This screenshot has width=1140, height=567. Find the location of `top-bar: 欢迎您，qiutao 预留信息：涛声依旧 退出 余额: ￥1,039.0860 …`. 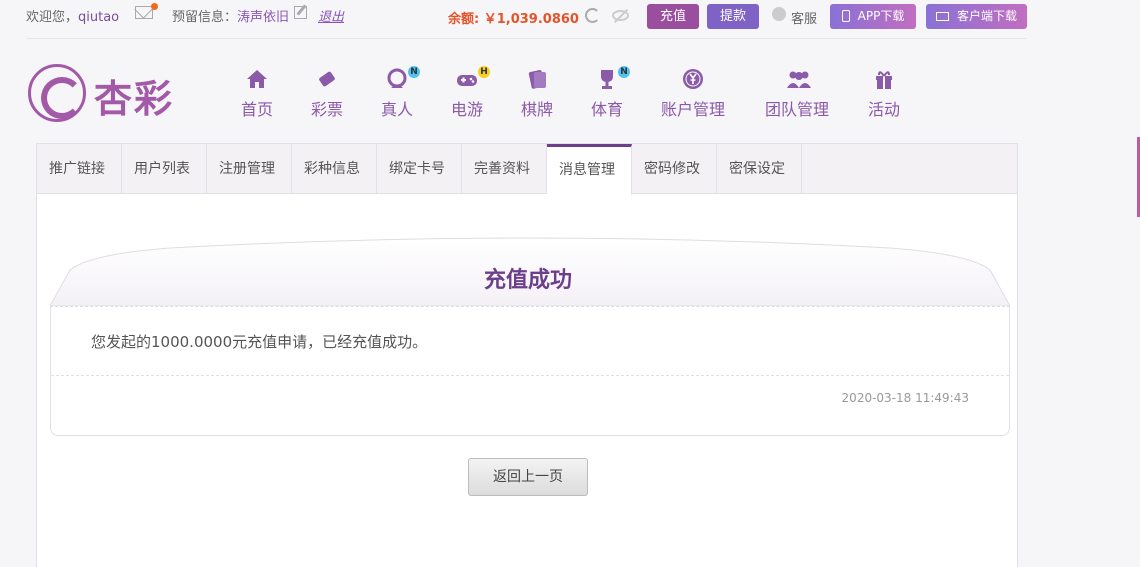

top-bar: 欢迎您，qiutao 预留信息：涛声依旧 退出 余额: ￥1,039.0860 … is located at coordinates (570, 18).